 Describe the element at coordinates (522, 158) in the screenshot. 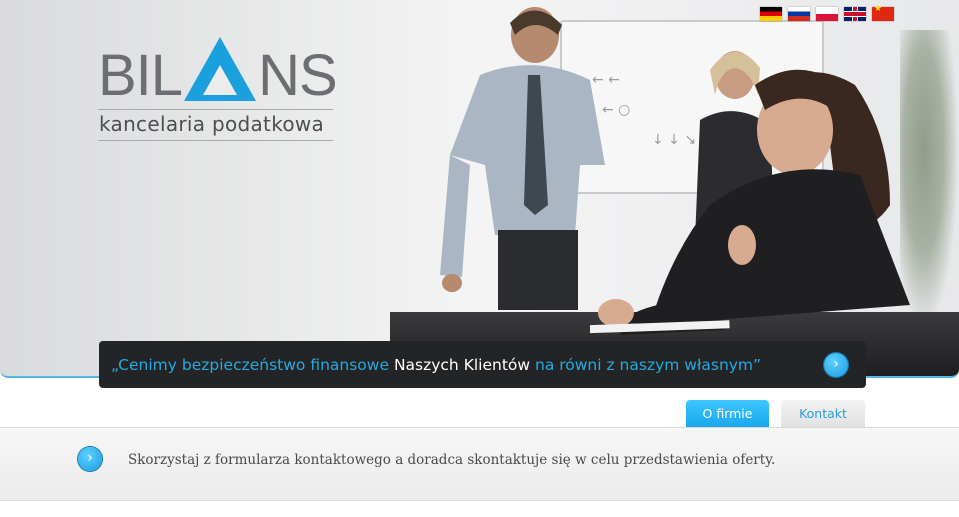

I see `man-figure-image` at that location.